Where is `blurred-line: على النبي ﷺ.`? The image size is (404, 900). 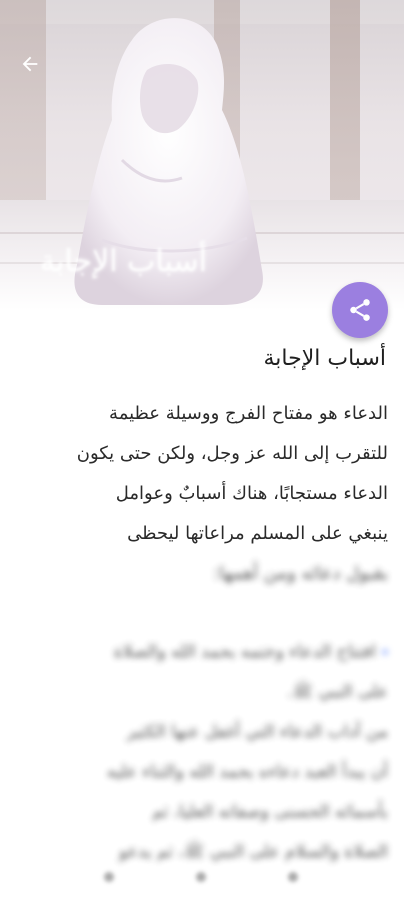
blurred-line: على النبي ﷺ. is located at coordinates (337, 692).